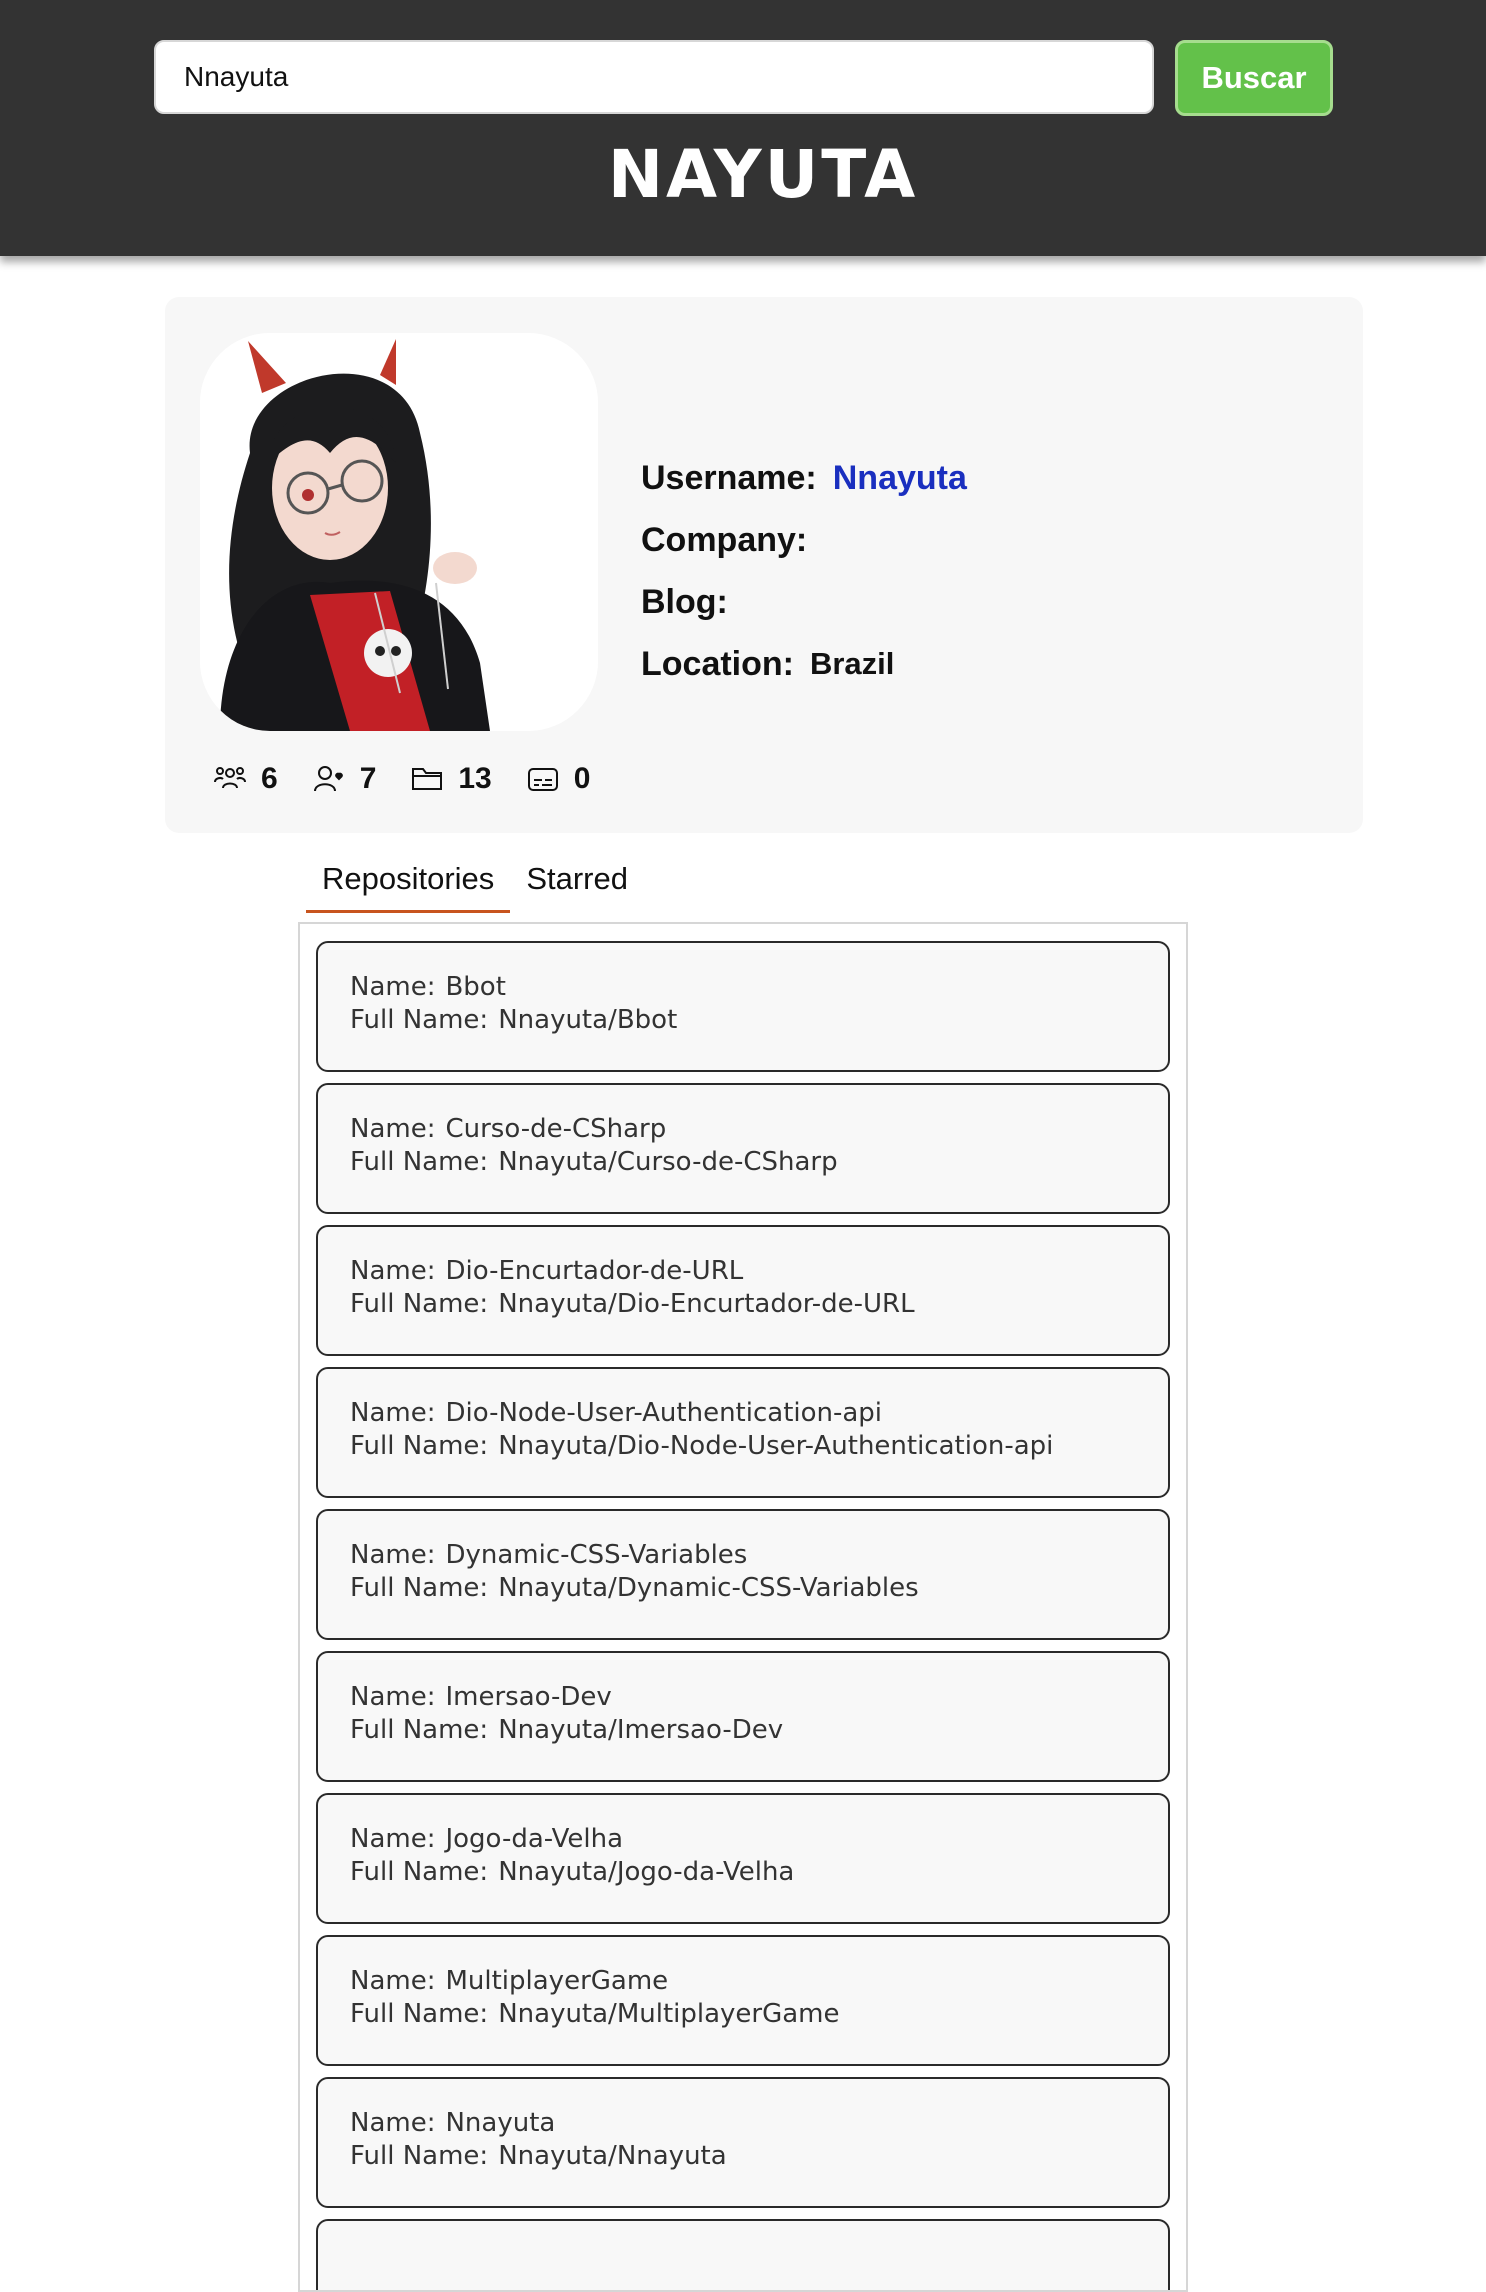 Image resolution: width=1486 pixels, height=2292 pixels. What do you see at coordinates (556, 1129) in the screenshot?
I see `repository-name: Curso-de-CSharp` at bounding box center [556, 1129].